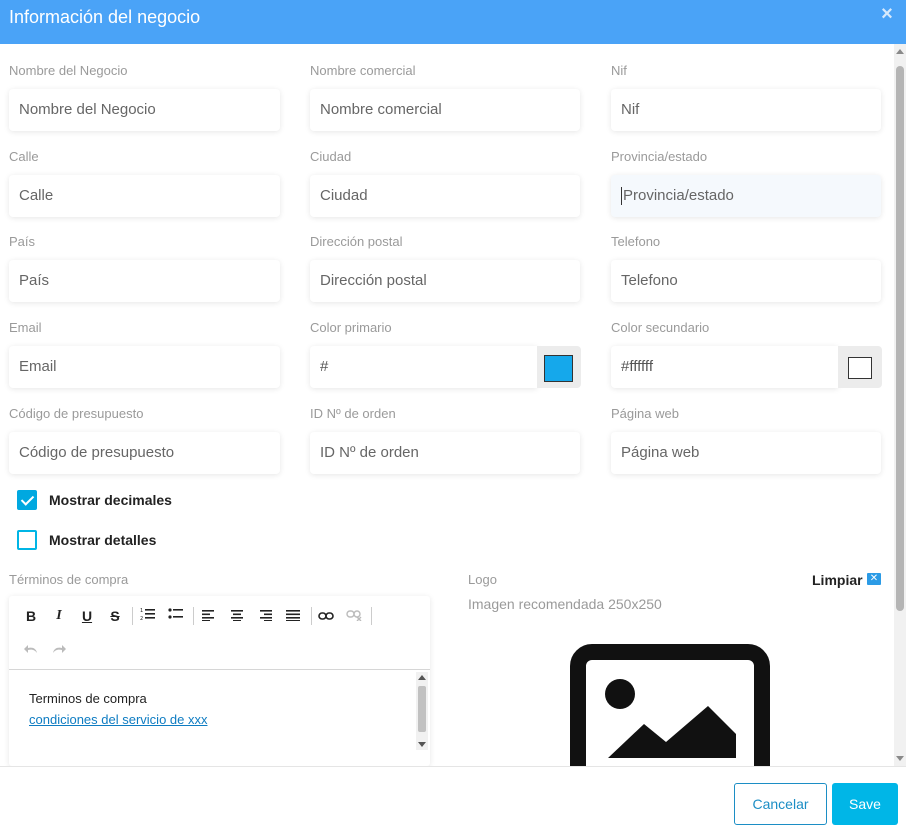 The image size is (906, 830). I want to click on terms-label: Términos de compra, so click(69, 579).